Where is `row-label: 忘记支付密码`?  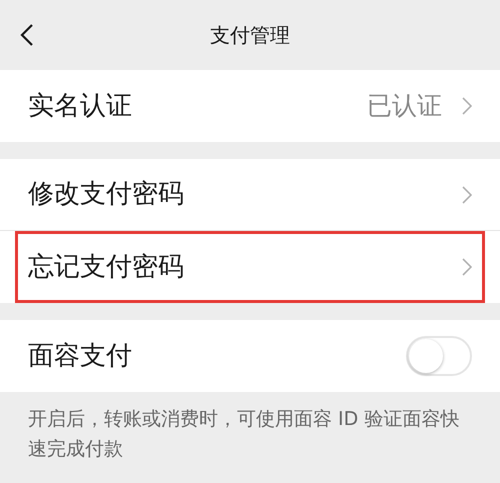
row-label: 忘记支付密码 is located at coordinates (106, 267).